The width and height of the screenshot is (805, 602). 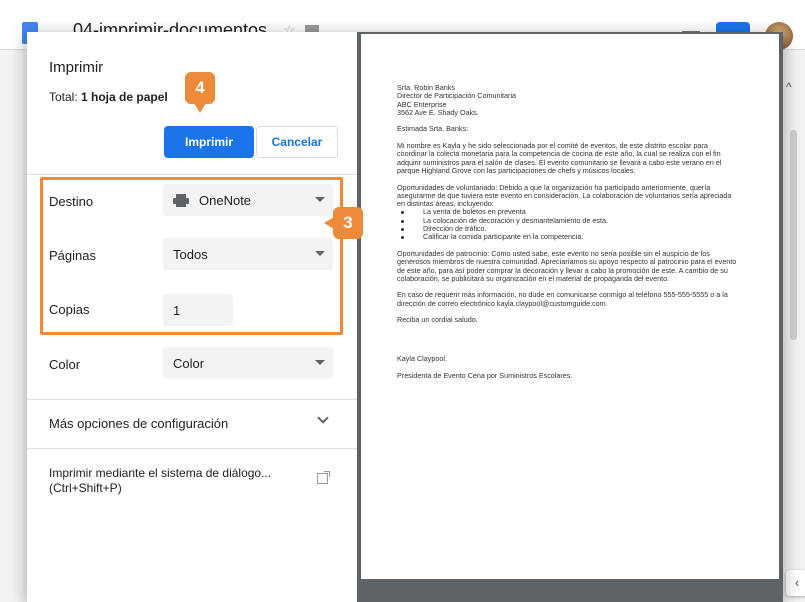 What do you see at coordinates (248, 363) in the screenshot?
I see `color-select: Color` at bounding box center [248, 363].